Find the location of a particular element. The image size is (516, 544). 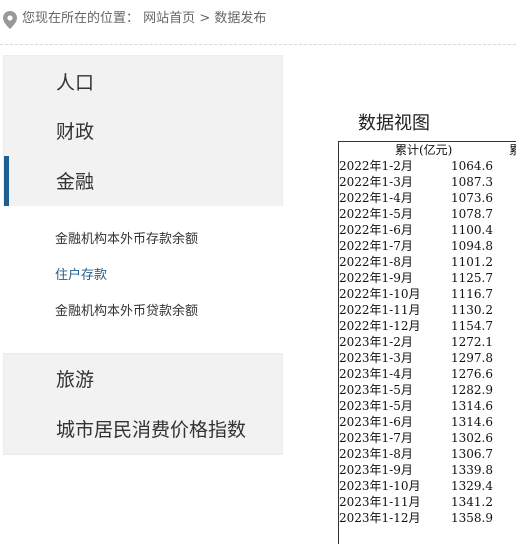

table-header-cumulative: 累计(亿元) is located at coordinates (424, 150).